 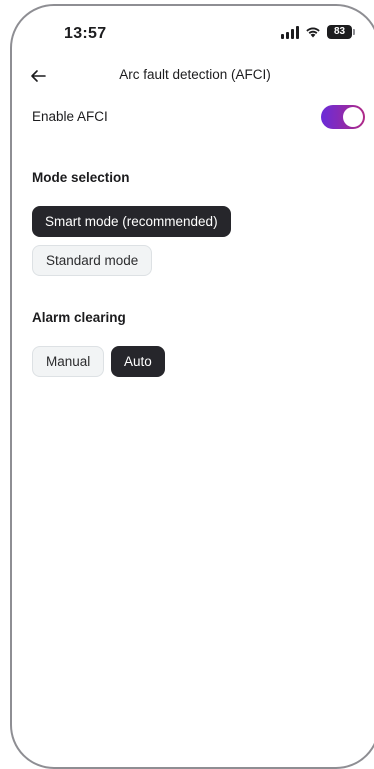 What do you see at coordinates (79, 317) in the screenshot?
I see `alarm-clearing-title: Alarm clearing` at bounding box center [79, 317].